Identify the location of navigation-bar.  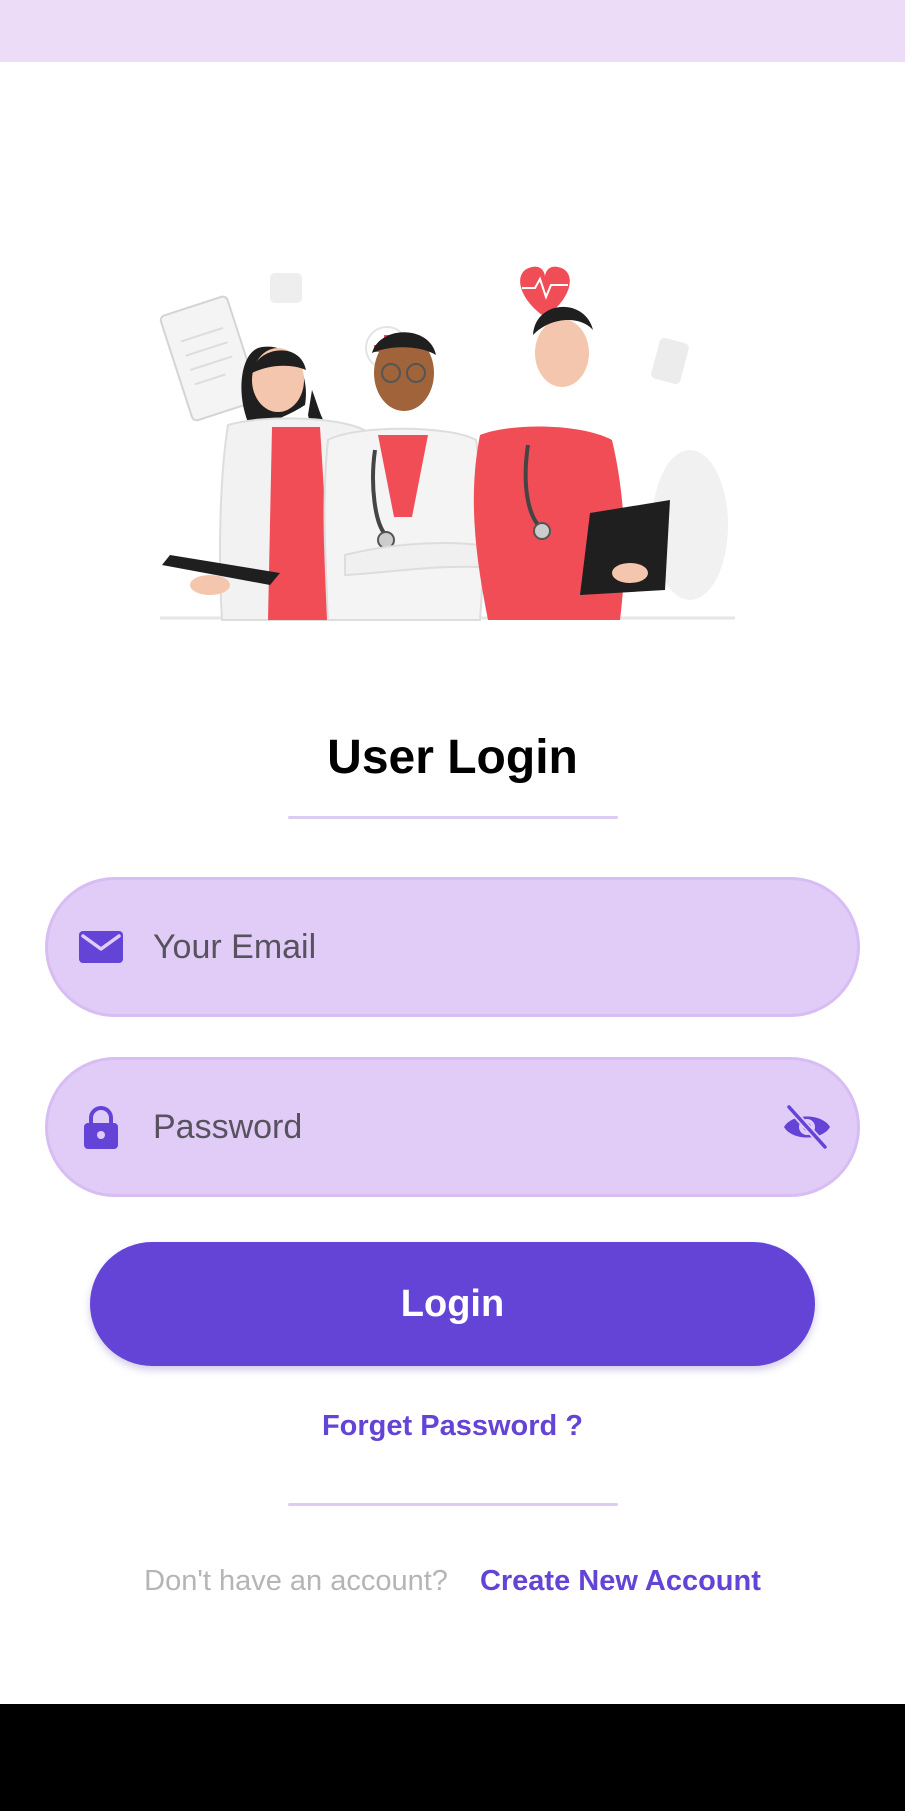
(452, 1757).